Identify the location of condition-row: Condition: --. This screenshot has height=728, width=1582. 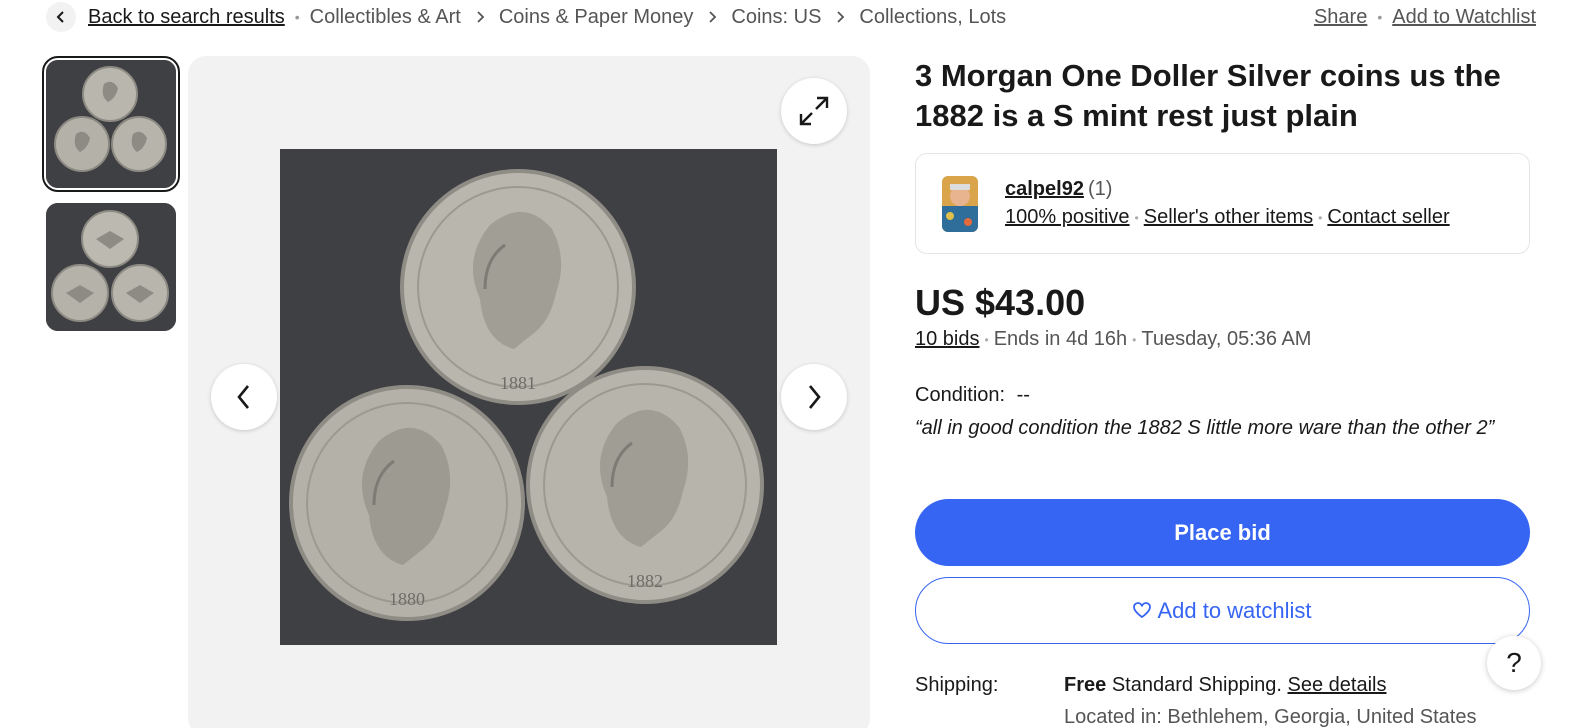
(972, 395).